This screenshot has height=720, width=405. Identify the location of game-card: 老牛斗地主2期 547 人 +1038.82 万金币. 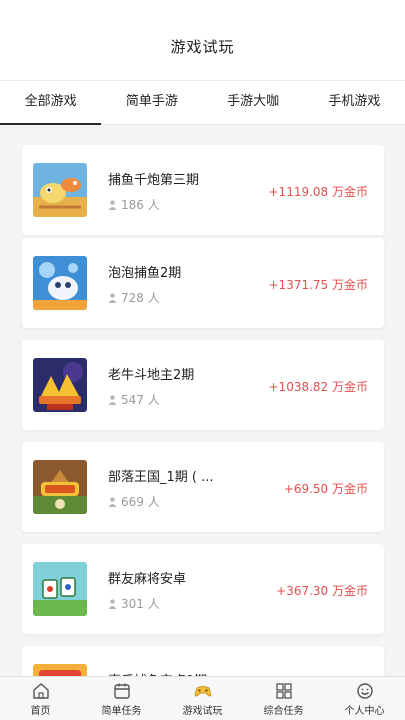
(203, 385).